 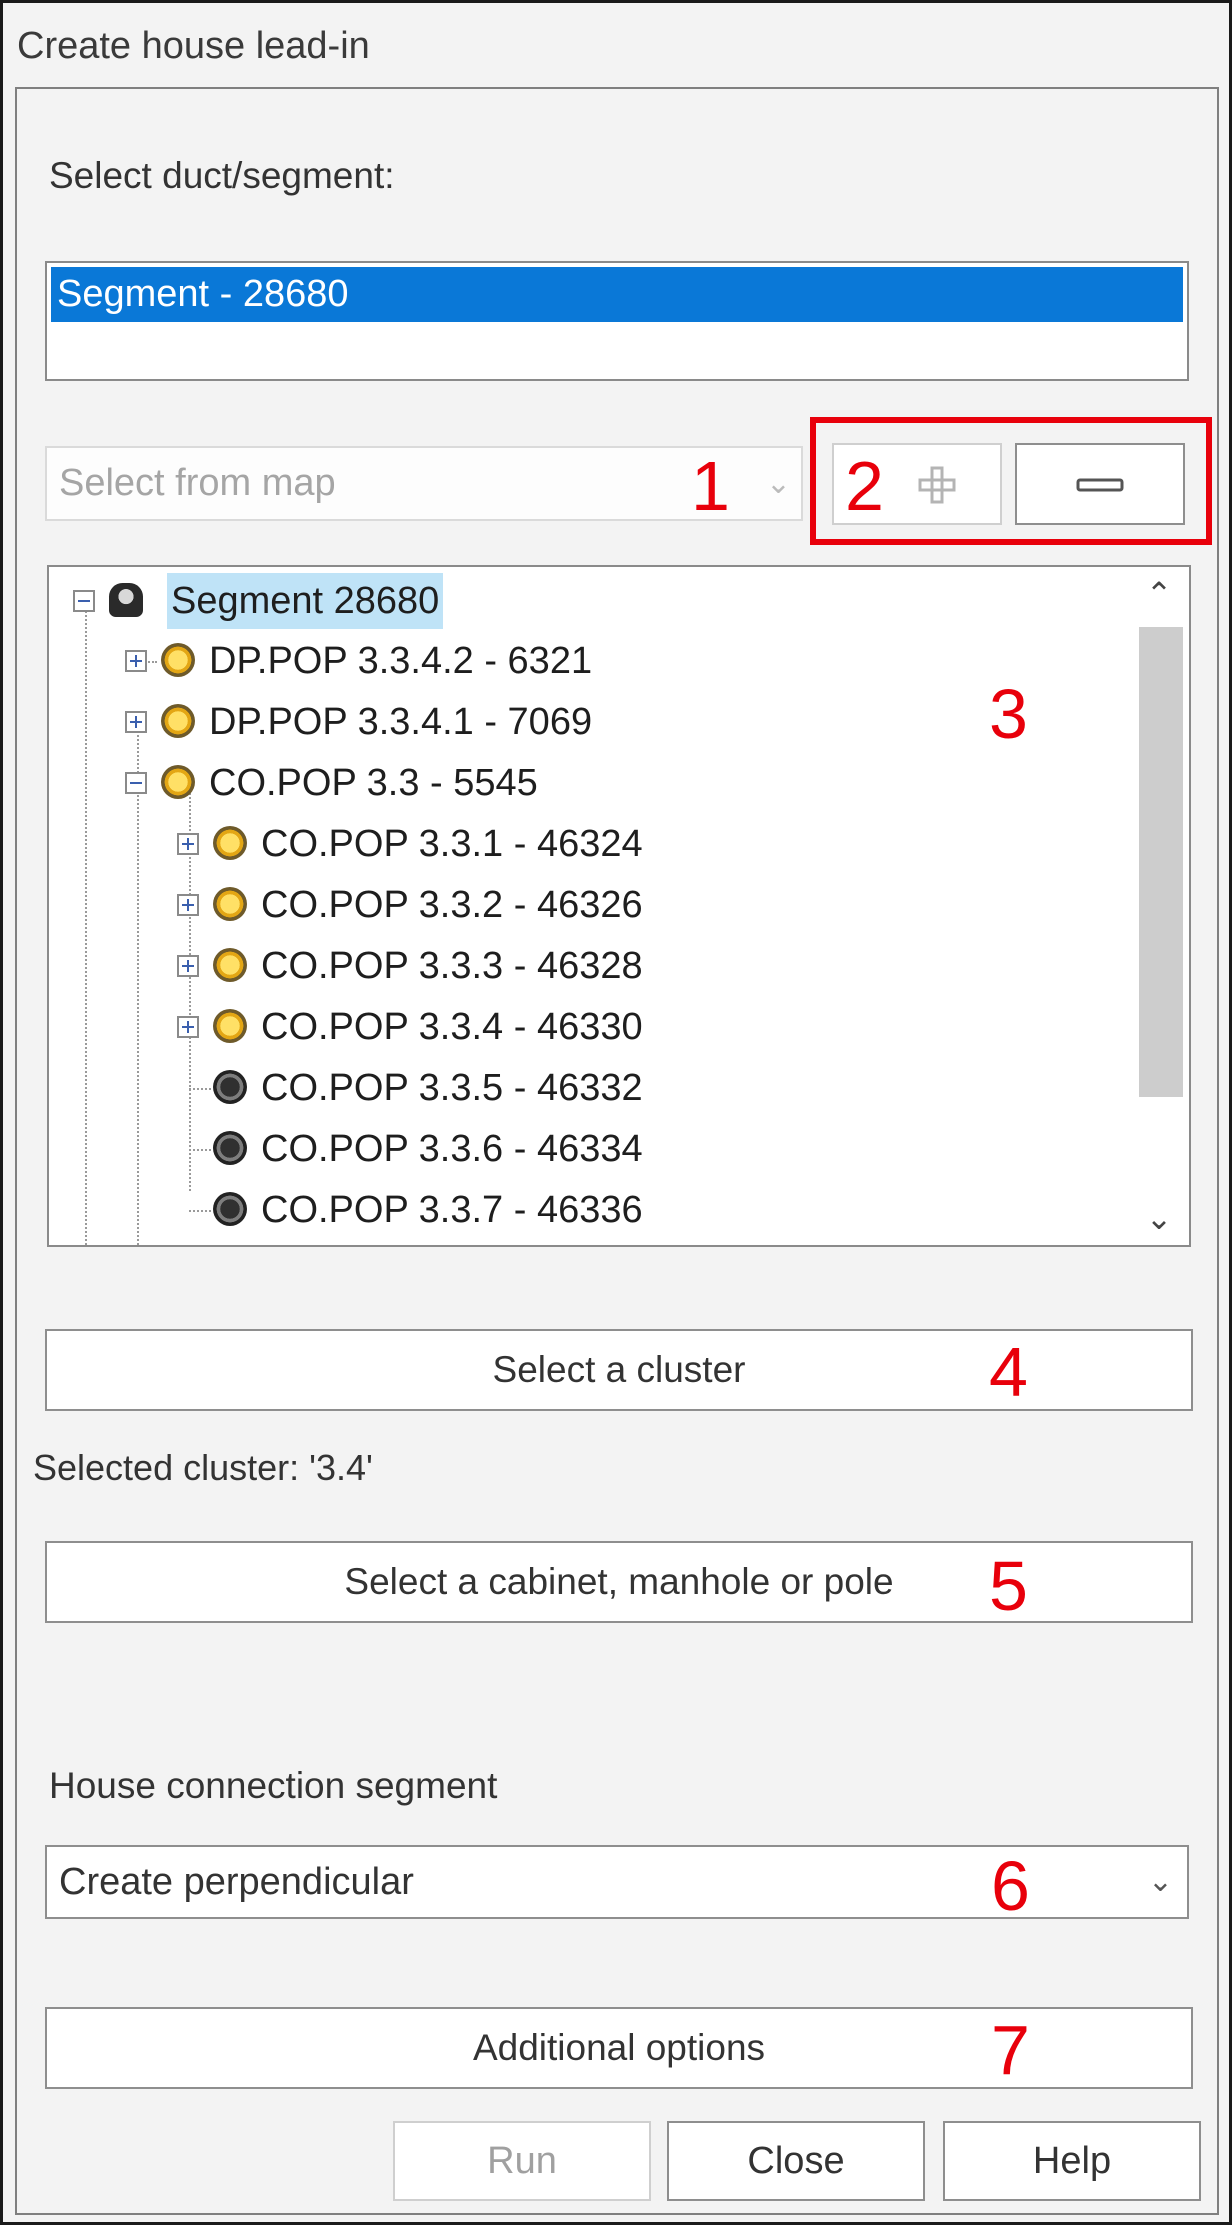 I want to click on segment-node-icon, so click(x=126, y=600).